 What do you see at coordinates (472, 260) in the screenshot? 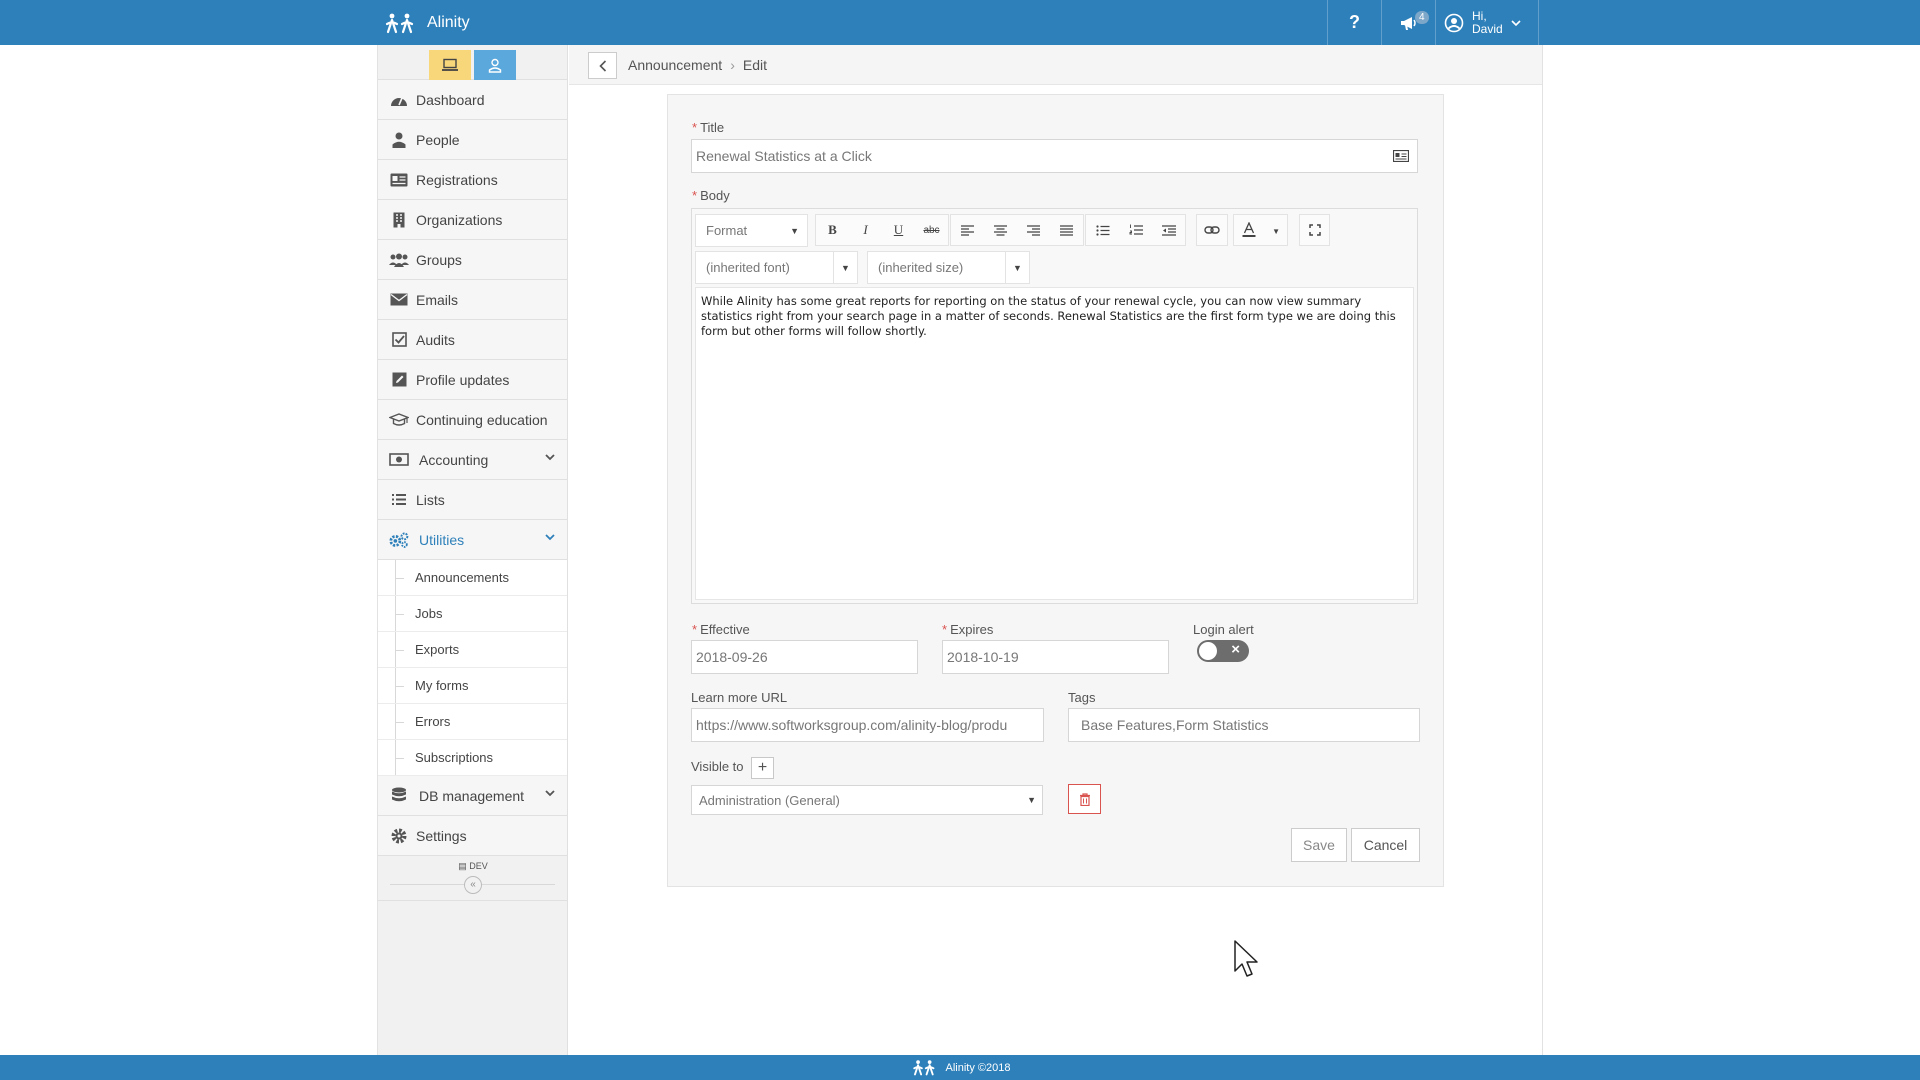
I see `sidebar-item-groups: Groups` at bounding box center [472, 260].